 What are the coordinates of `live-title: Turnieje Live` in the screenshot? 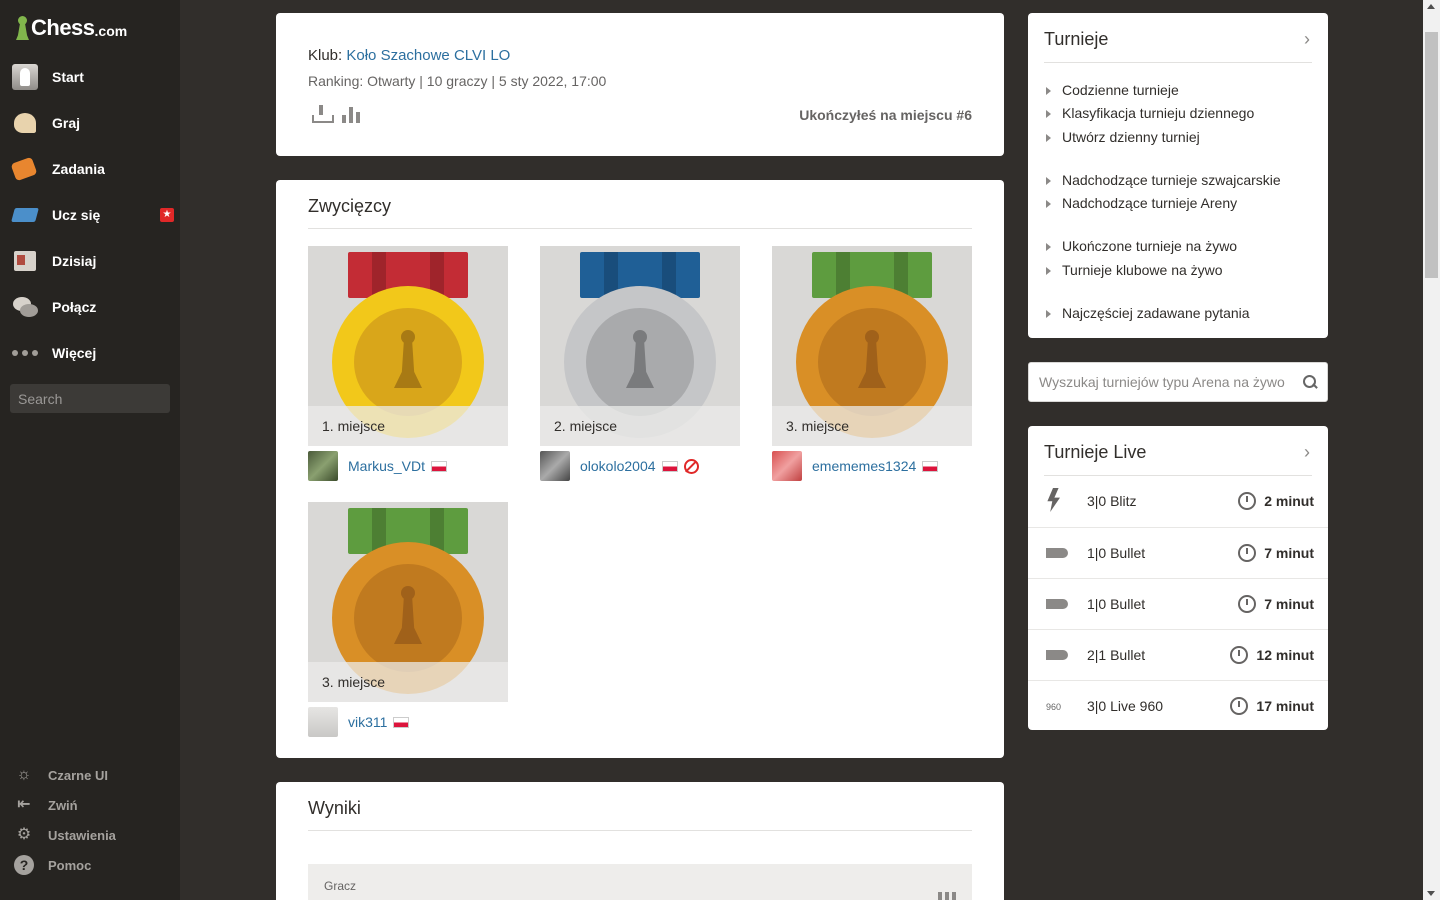 It's located at (1095, 452).